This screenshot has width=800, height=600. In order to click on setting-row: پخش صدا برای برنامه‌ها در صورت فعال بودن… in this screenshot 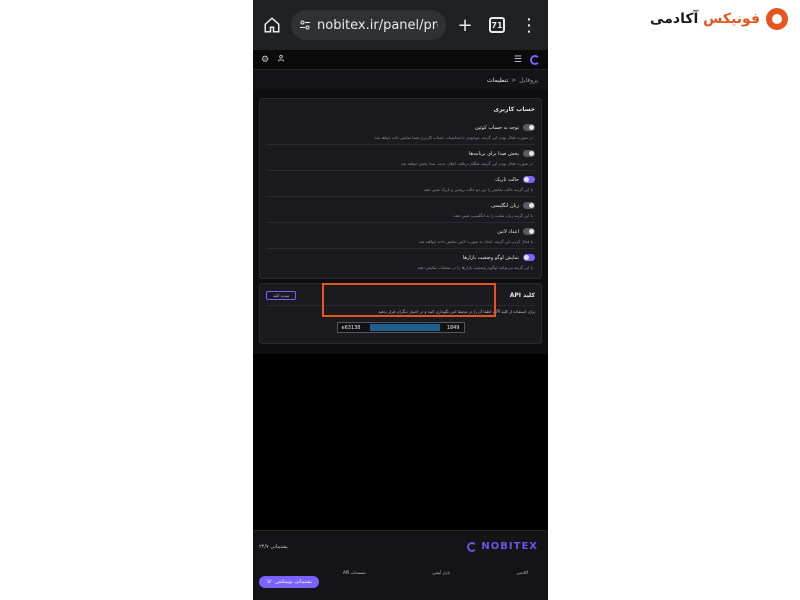, I will do `click(400, 158)`.